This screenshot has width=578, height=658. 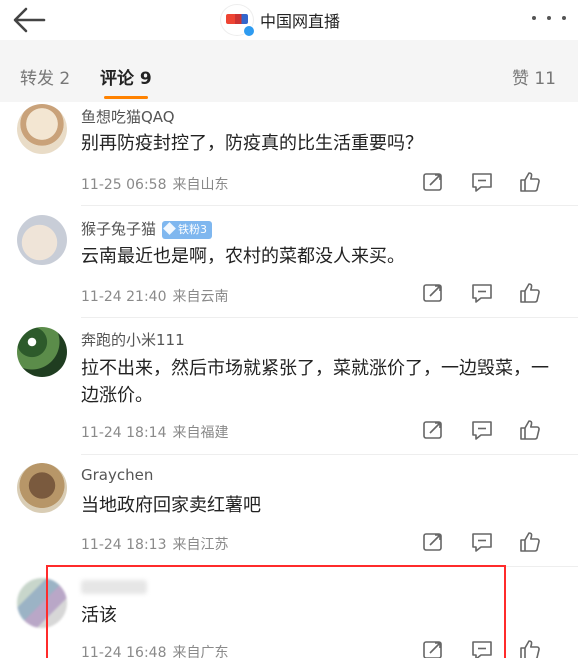 What do you see at coordinates (200, 297) in the screenshot?
I see `comment-source: 来自云南` at bounding box center [200, 297].